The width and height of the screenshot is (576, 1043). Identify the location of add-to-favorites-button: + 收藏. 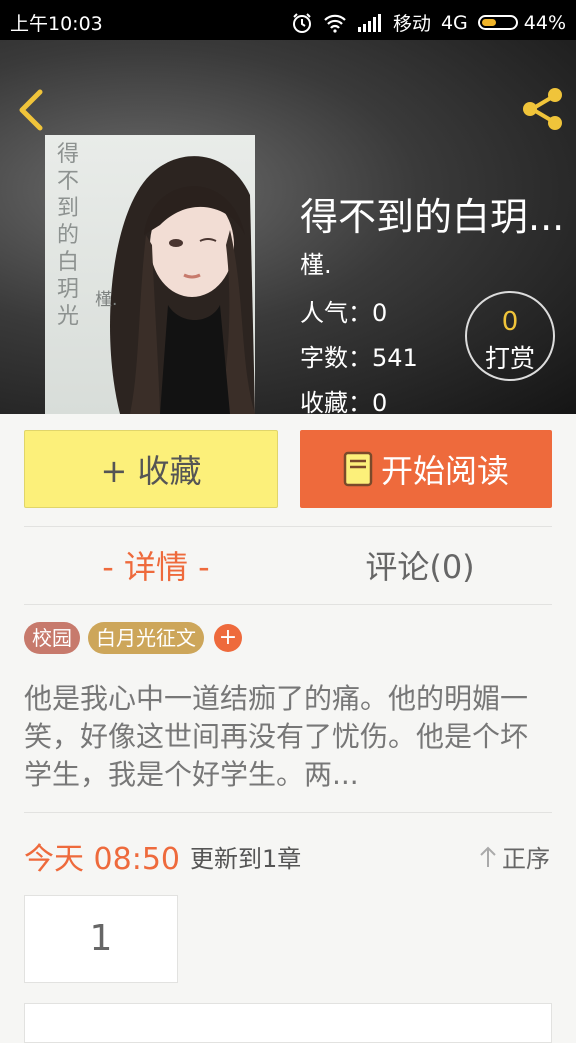
(151, 469).